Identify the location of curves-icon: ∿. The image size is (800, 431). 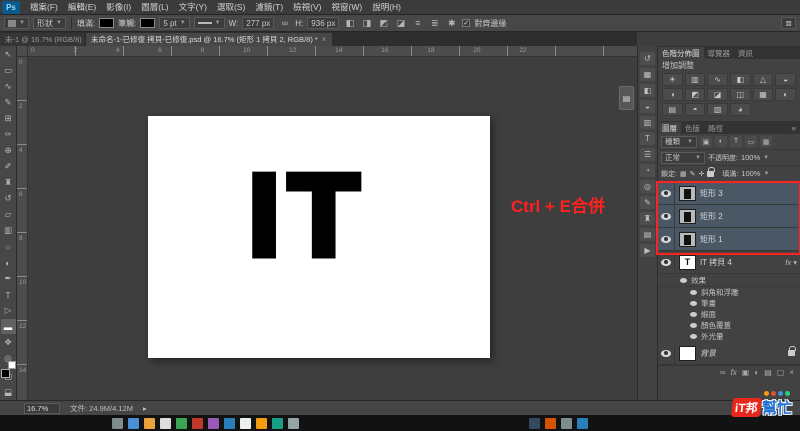
(717, 79).